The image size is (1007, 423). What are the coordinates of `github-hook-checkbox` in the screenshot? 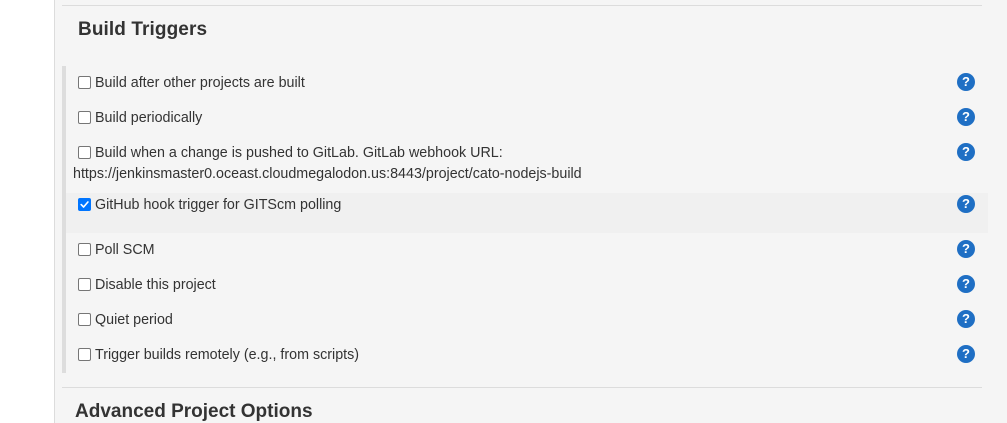 It's located at (84, 204).